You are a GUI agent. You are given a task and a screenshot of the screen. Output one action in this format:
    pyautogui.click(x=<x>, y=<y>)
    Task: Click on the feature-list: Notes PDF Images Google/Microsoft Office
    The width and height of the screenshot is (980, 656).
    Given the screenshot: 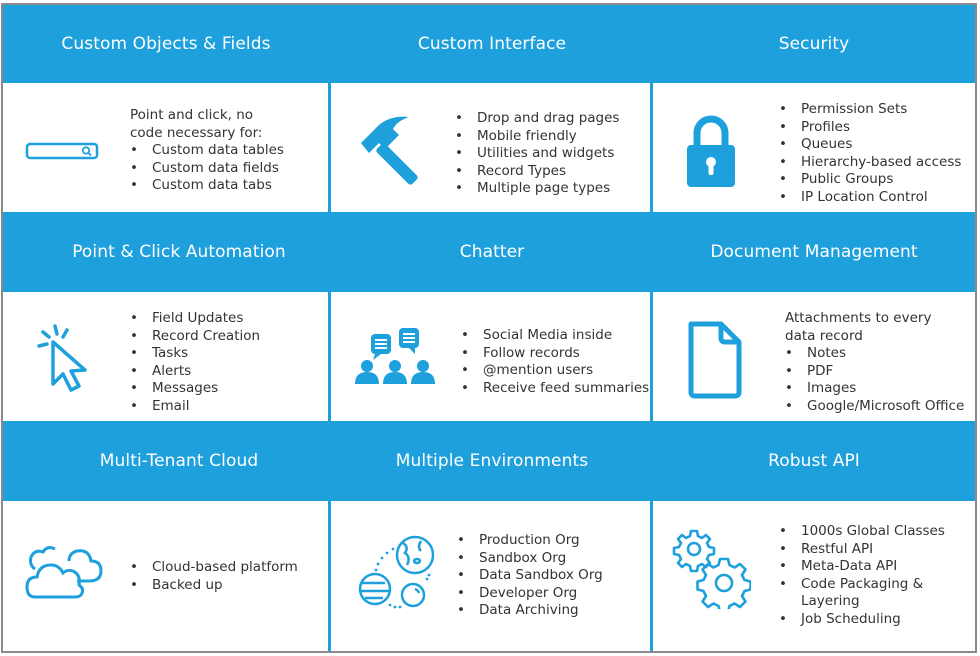 What is the action you would take?
    pyautogui.click(x=874, y=380)
    